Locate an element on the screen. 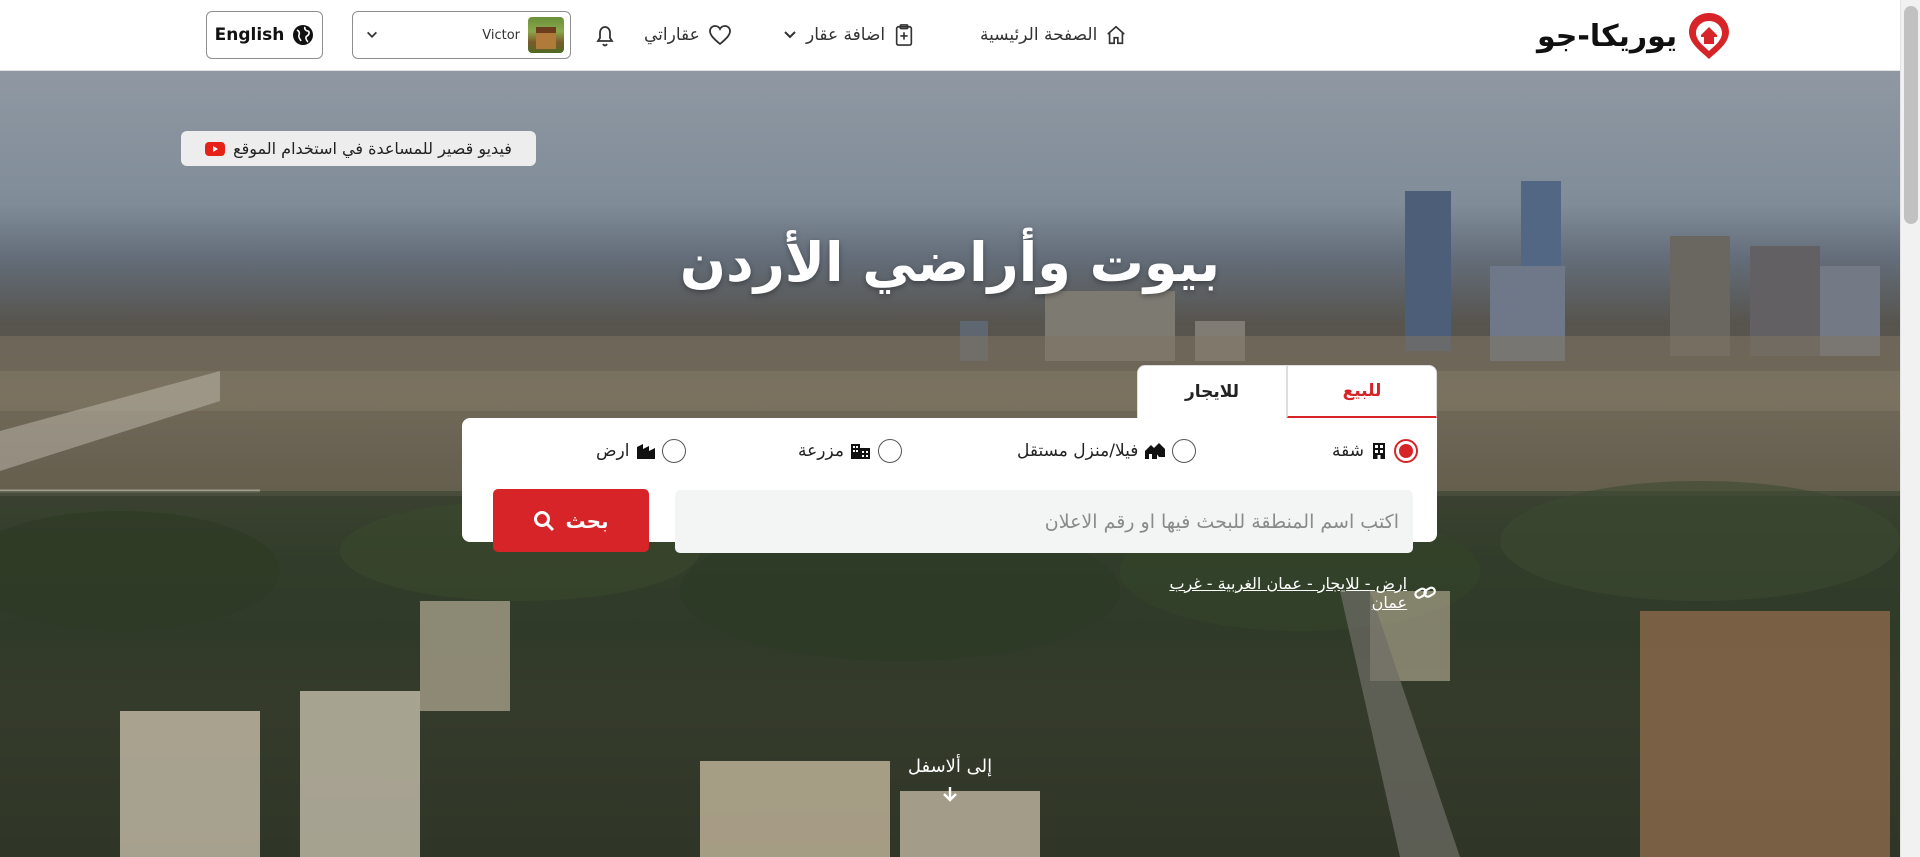  land-icon is located at coordinates (645, 451).